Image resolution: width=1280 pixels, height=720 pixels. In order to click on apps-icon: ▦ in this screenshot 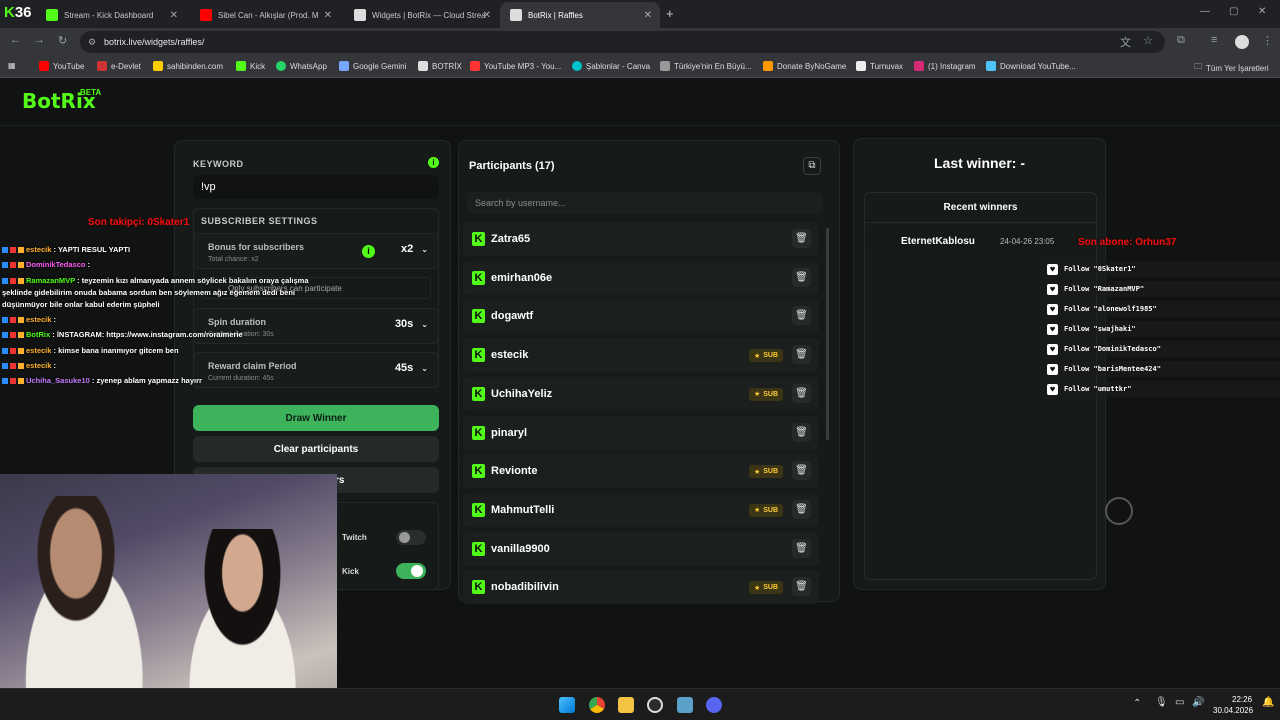, I will do `click(12, 65)`.